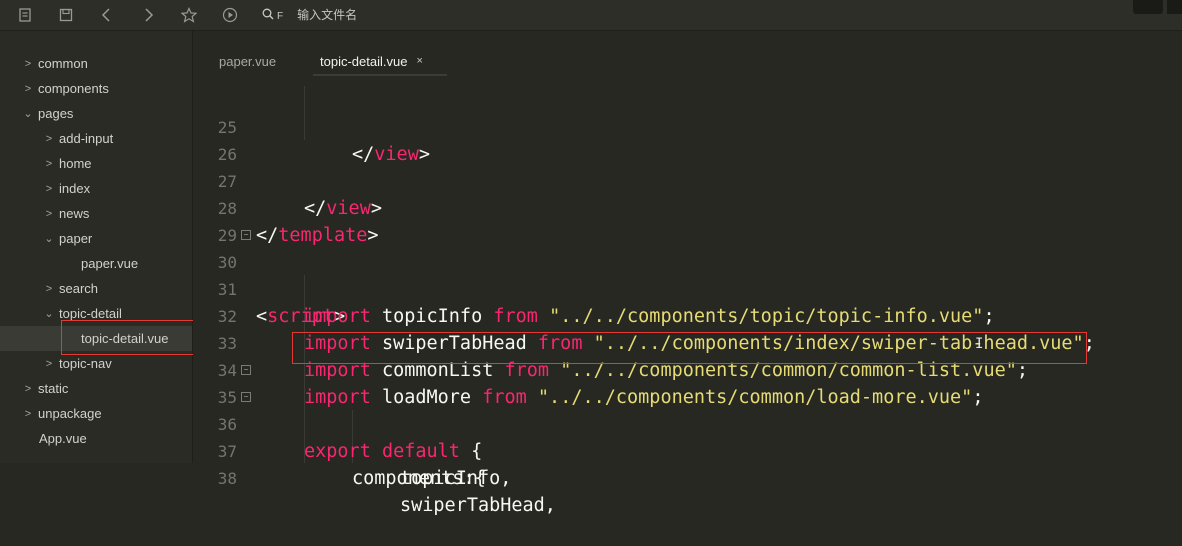  I want to click on active-tab-indicator, so click(380, 75).